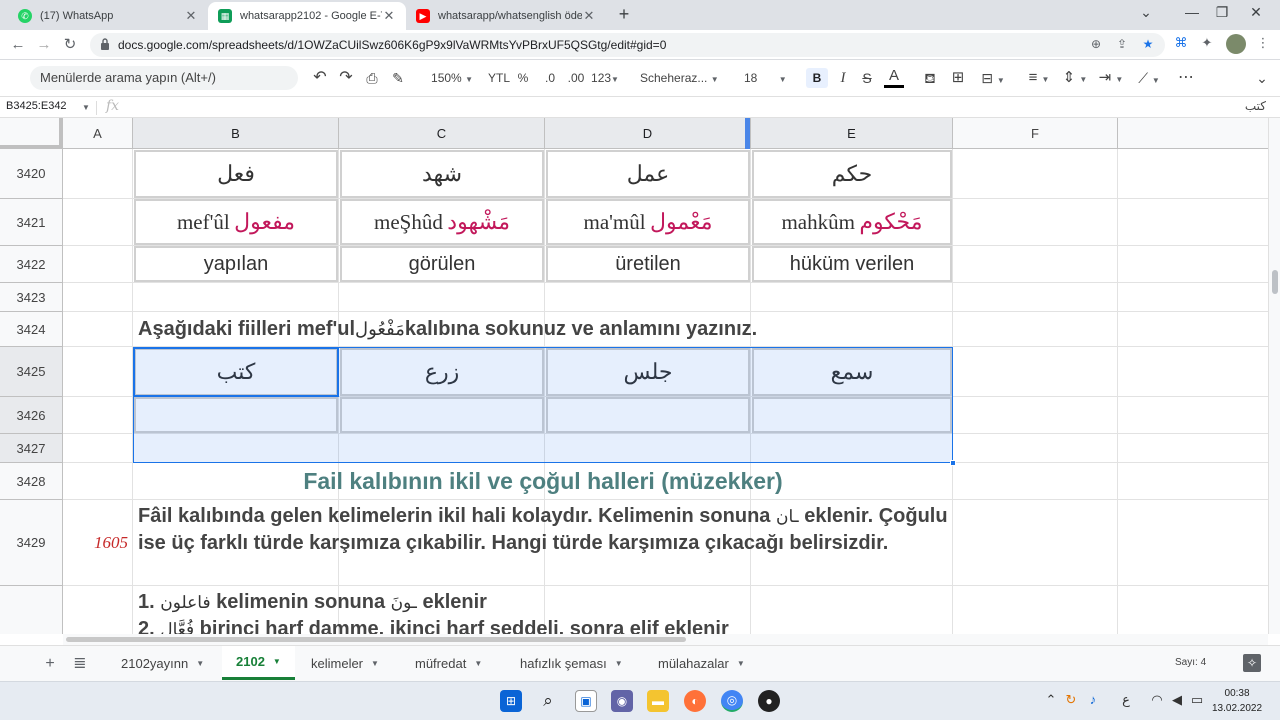 This screenshot has height=720, width=1280. I want to click on add-sheet-button: +, so click(50, 664).